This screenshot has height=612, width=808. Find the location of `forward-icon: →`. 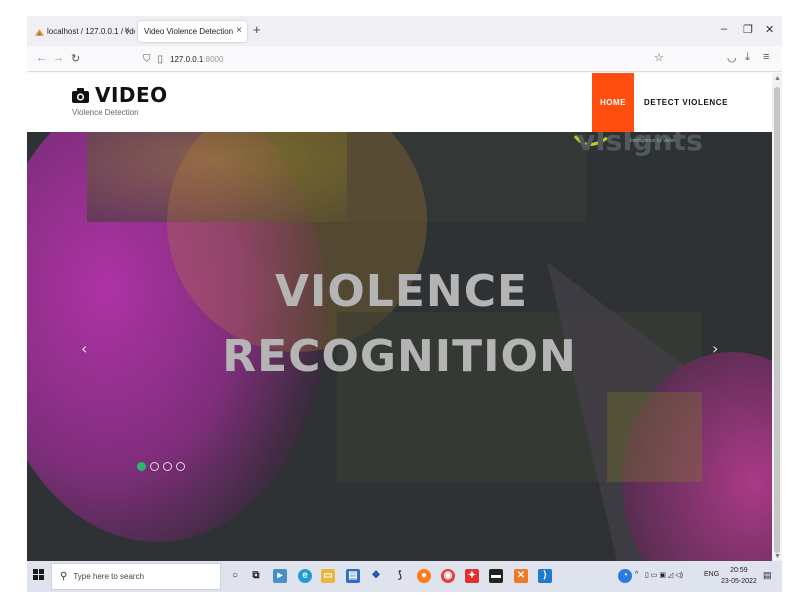

forward-icon: → is located at coordinates (58, 58).